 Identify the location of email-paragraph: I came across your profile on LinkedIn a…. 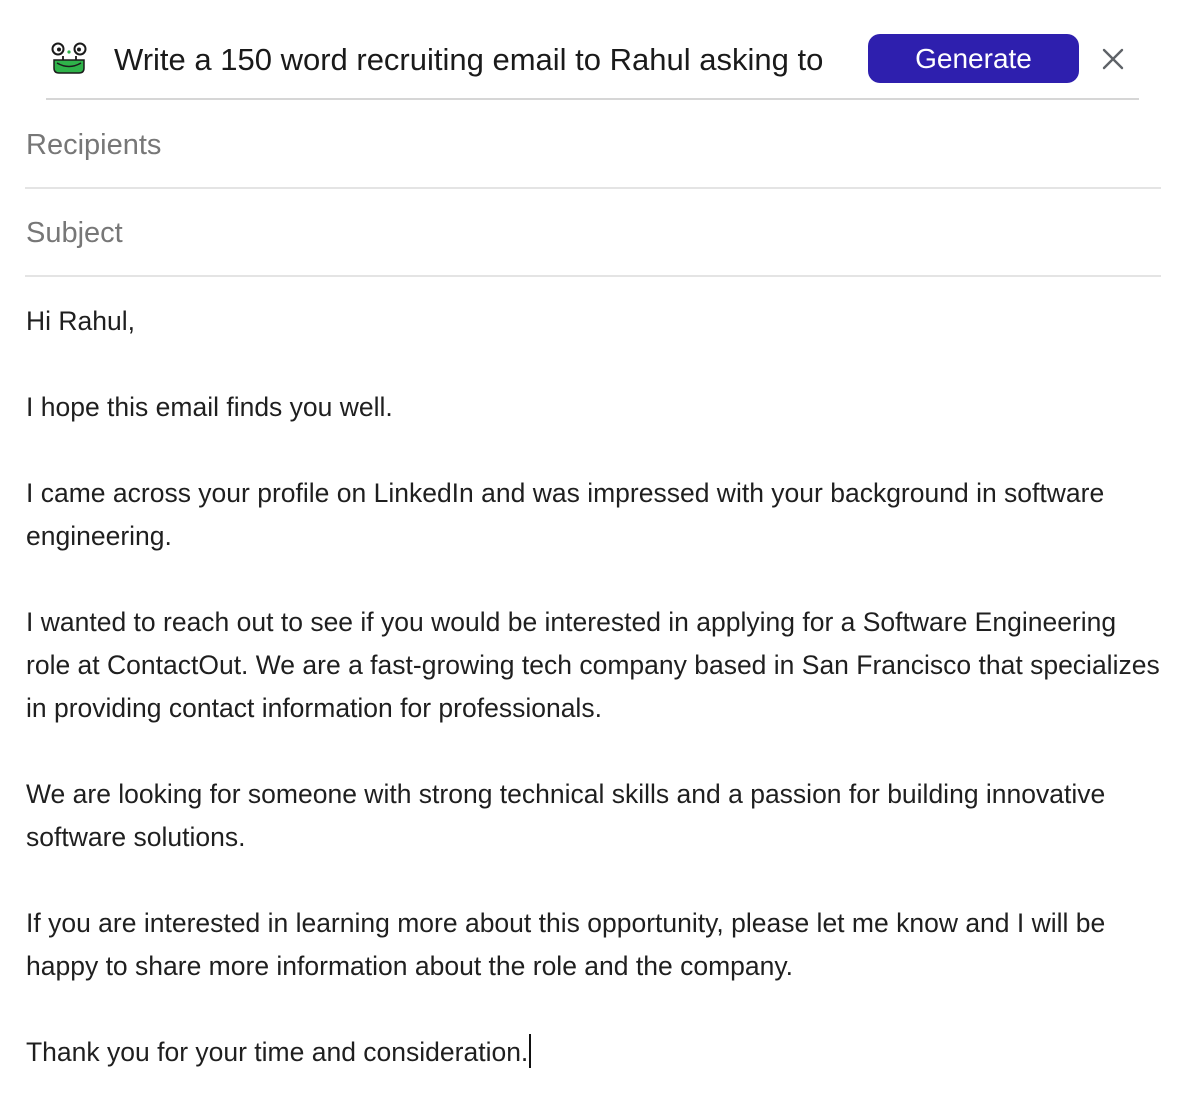
(565, 514).